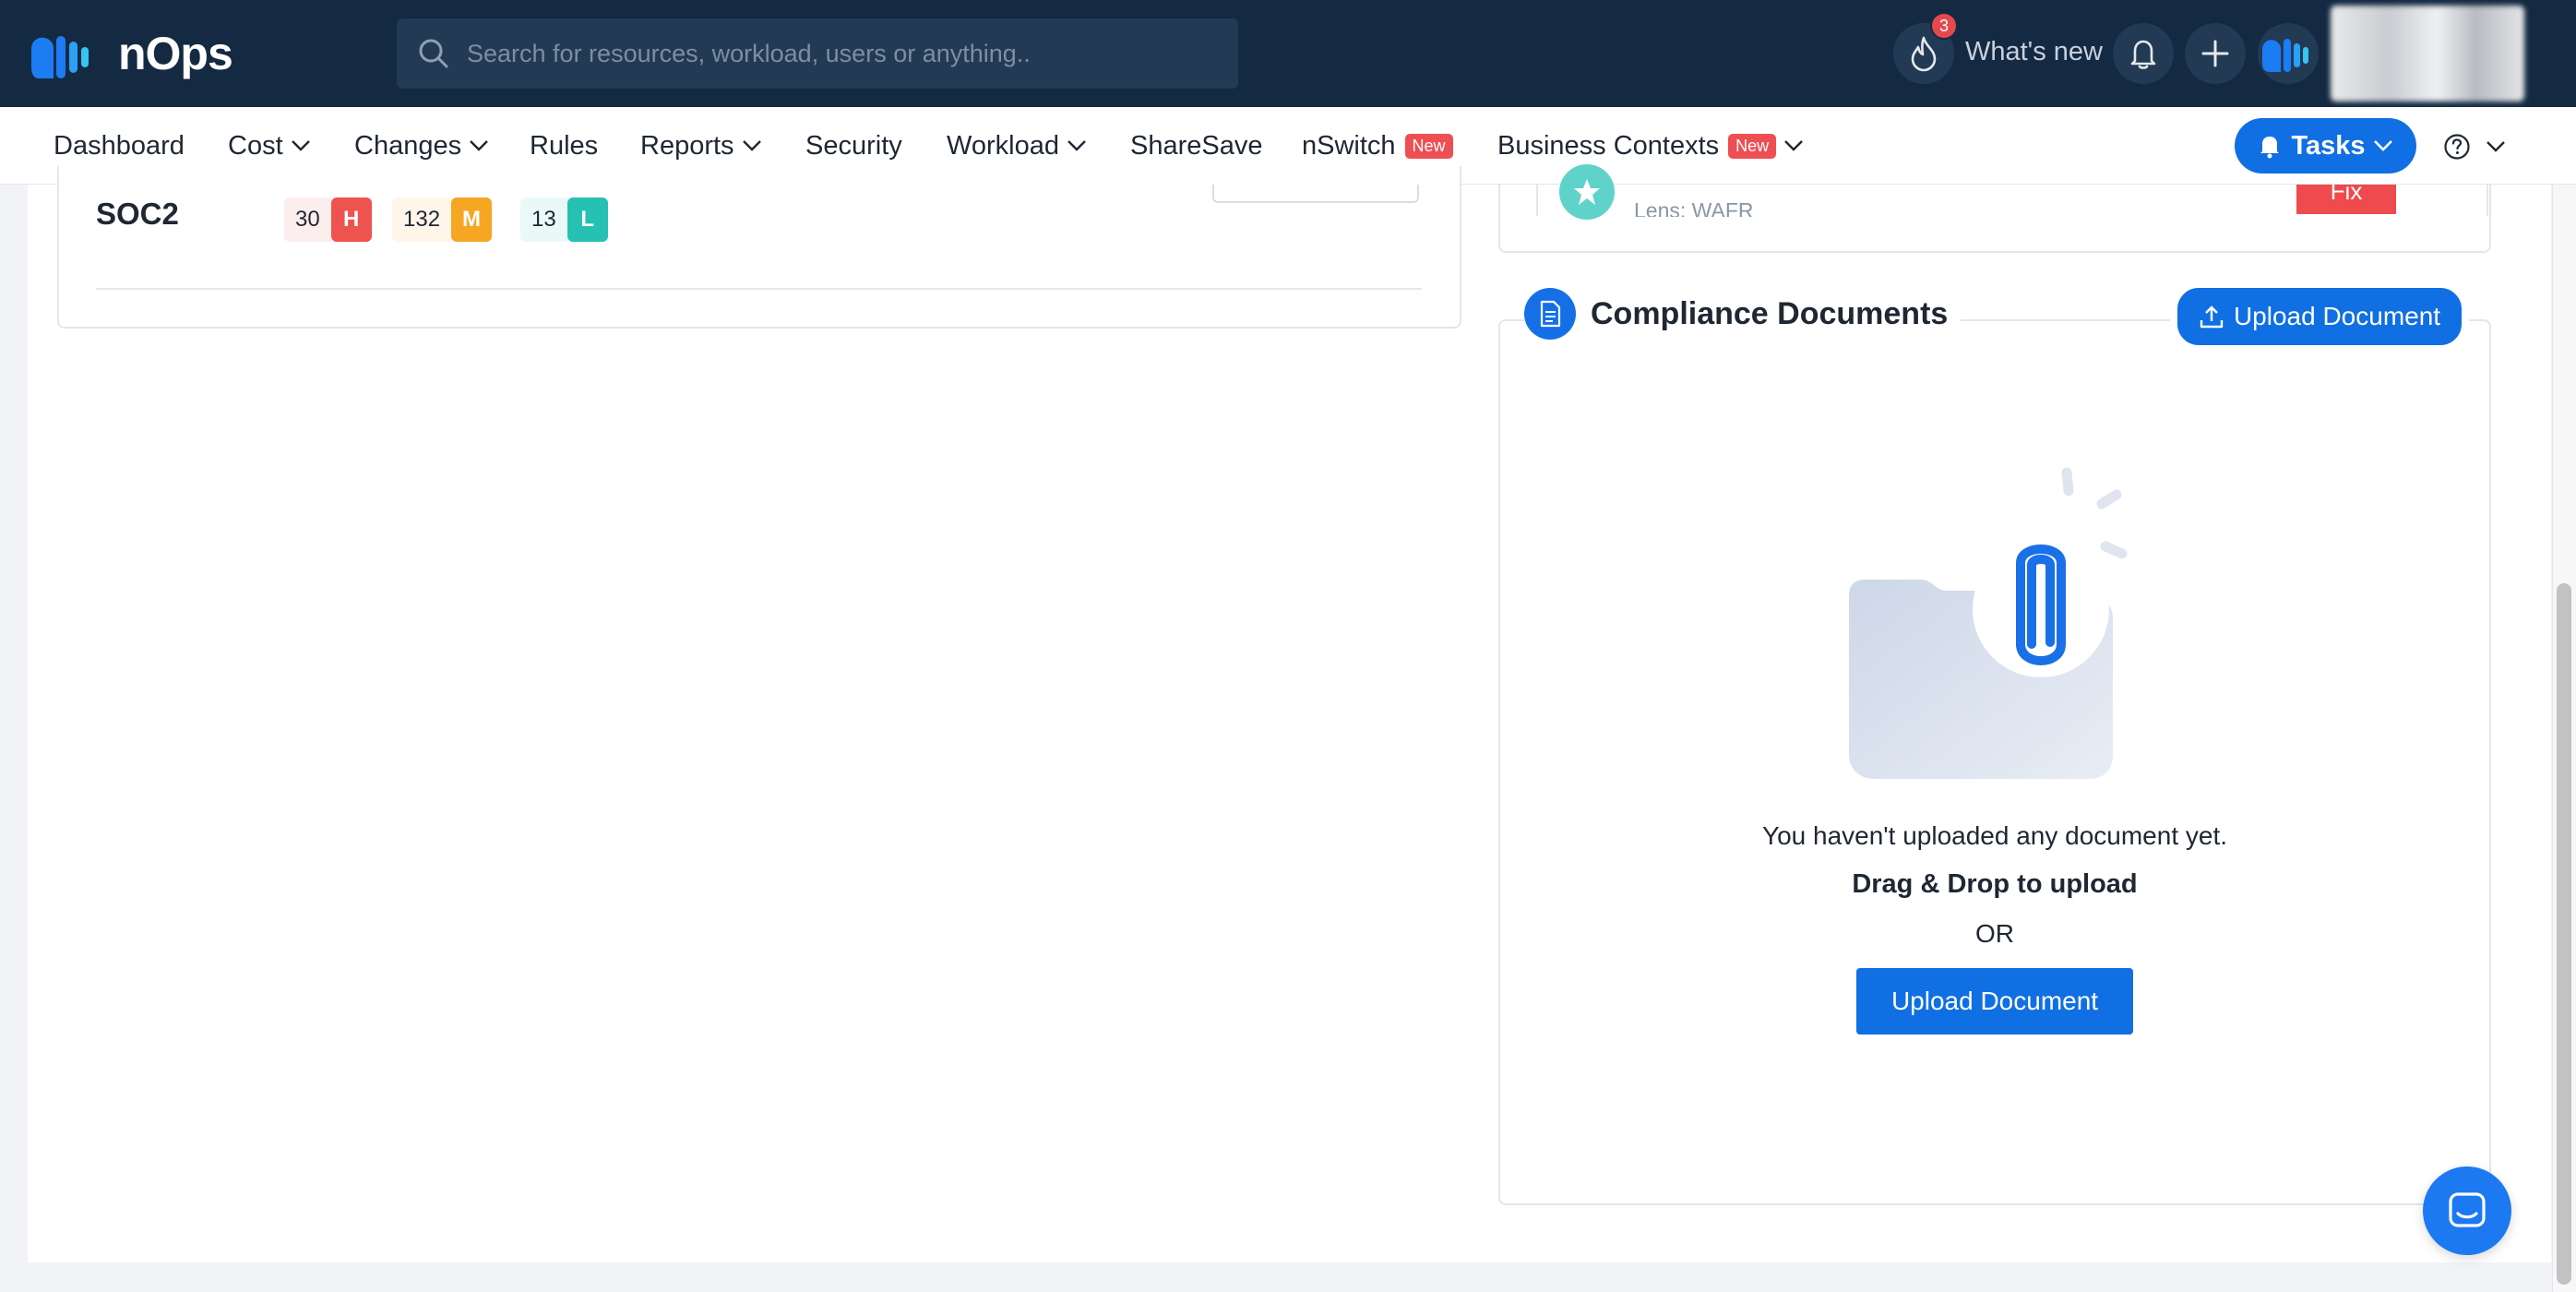 Image resolution: width=2576 pixels, height=1292 pixels. I want to click on user-name-redacted, so click(2427, 54).